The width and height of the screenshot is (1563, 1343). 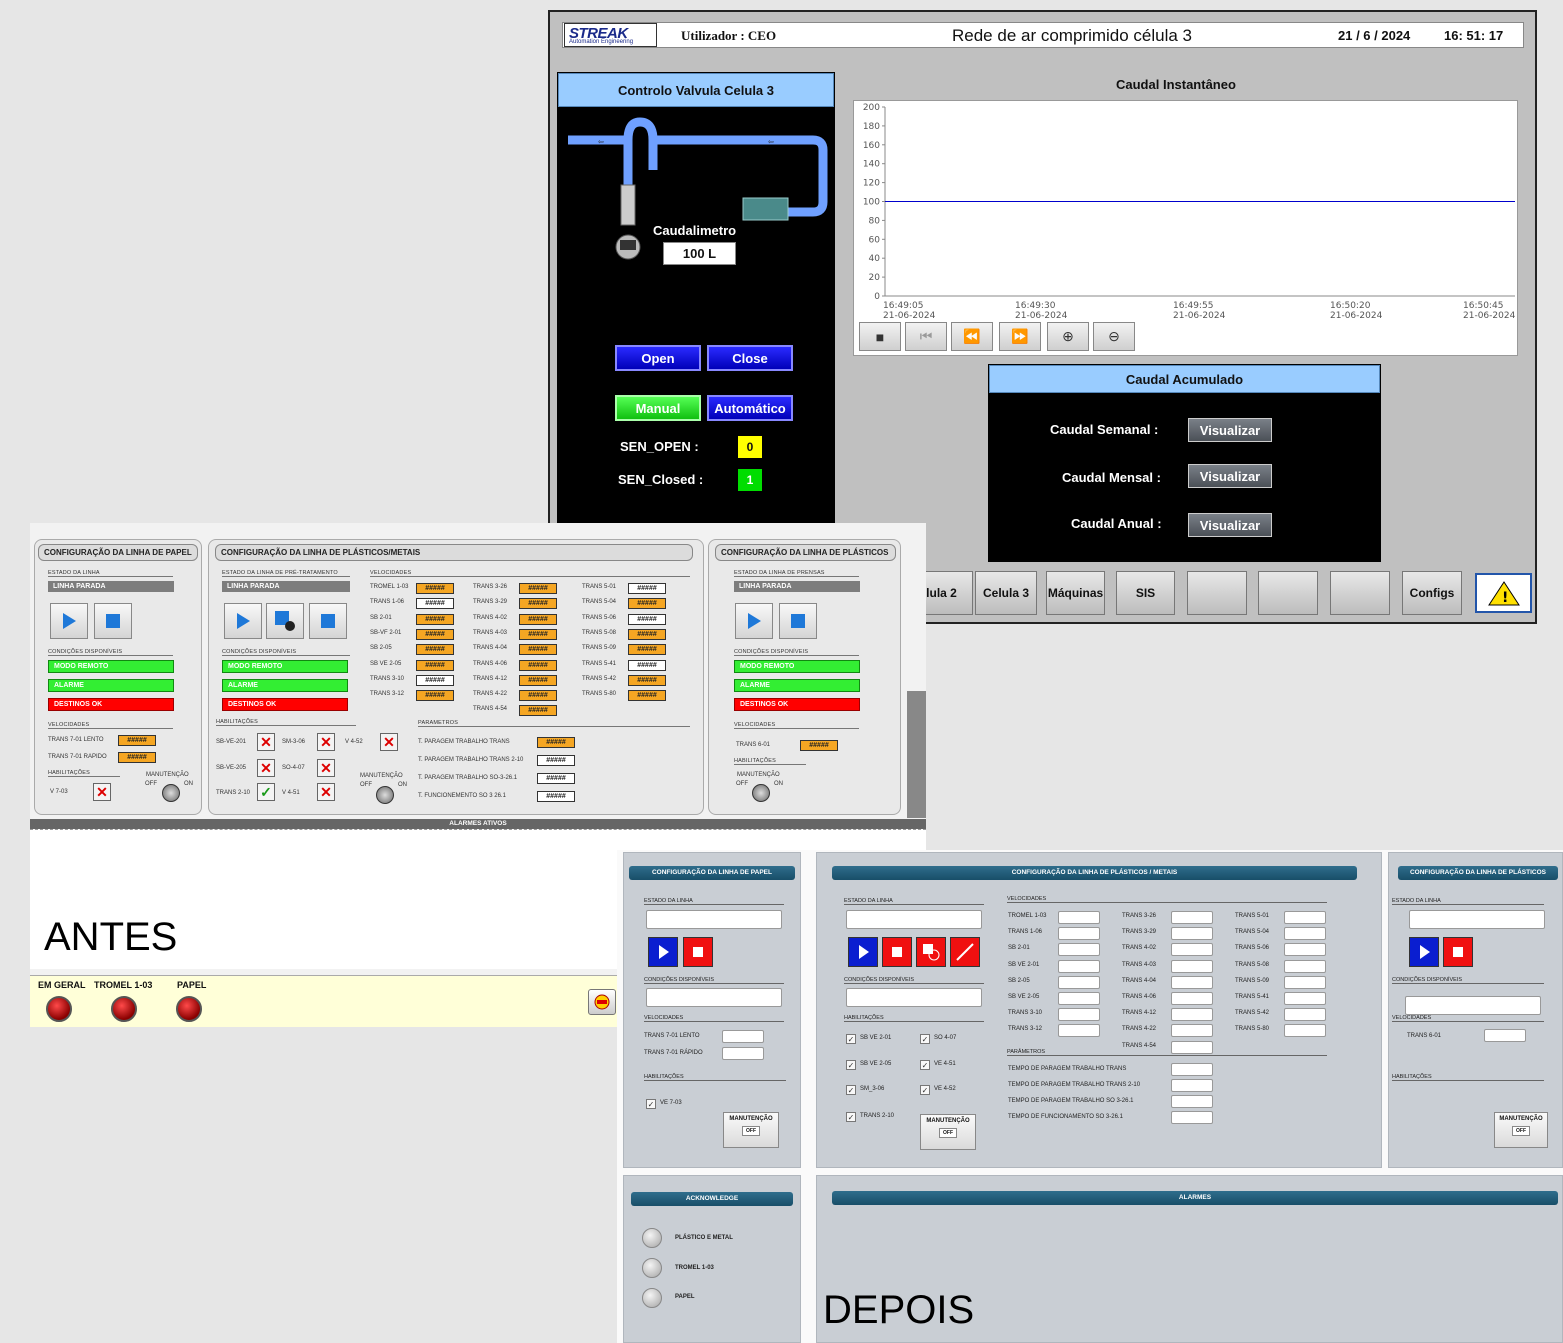 I want to click on antes-papel-v1-field: #####, so click(x=137, y=740).